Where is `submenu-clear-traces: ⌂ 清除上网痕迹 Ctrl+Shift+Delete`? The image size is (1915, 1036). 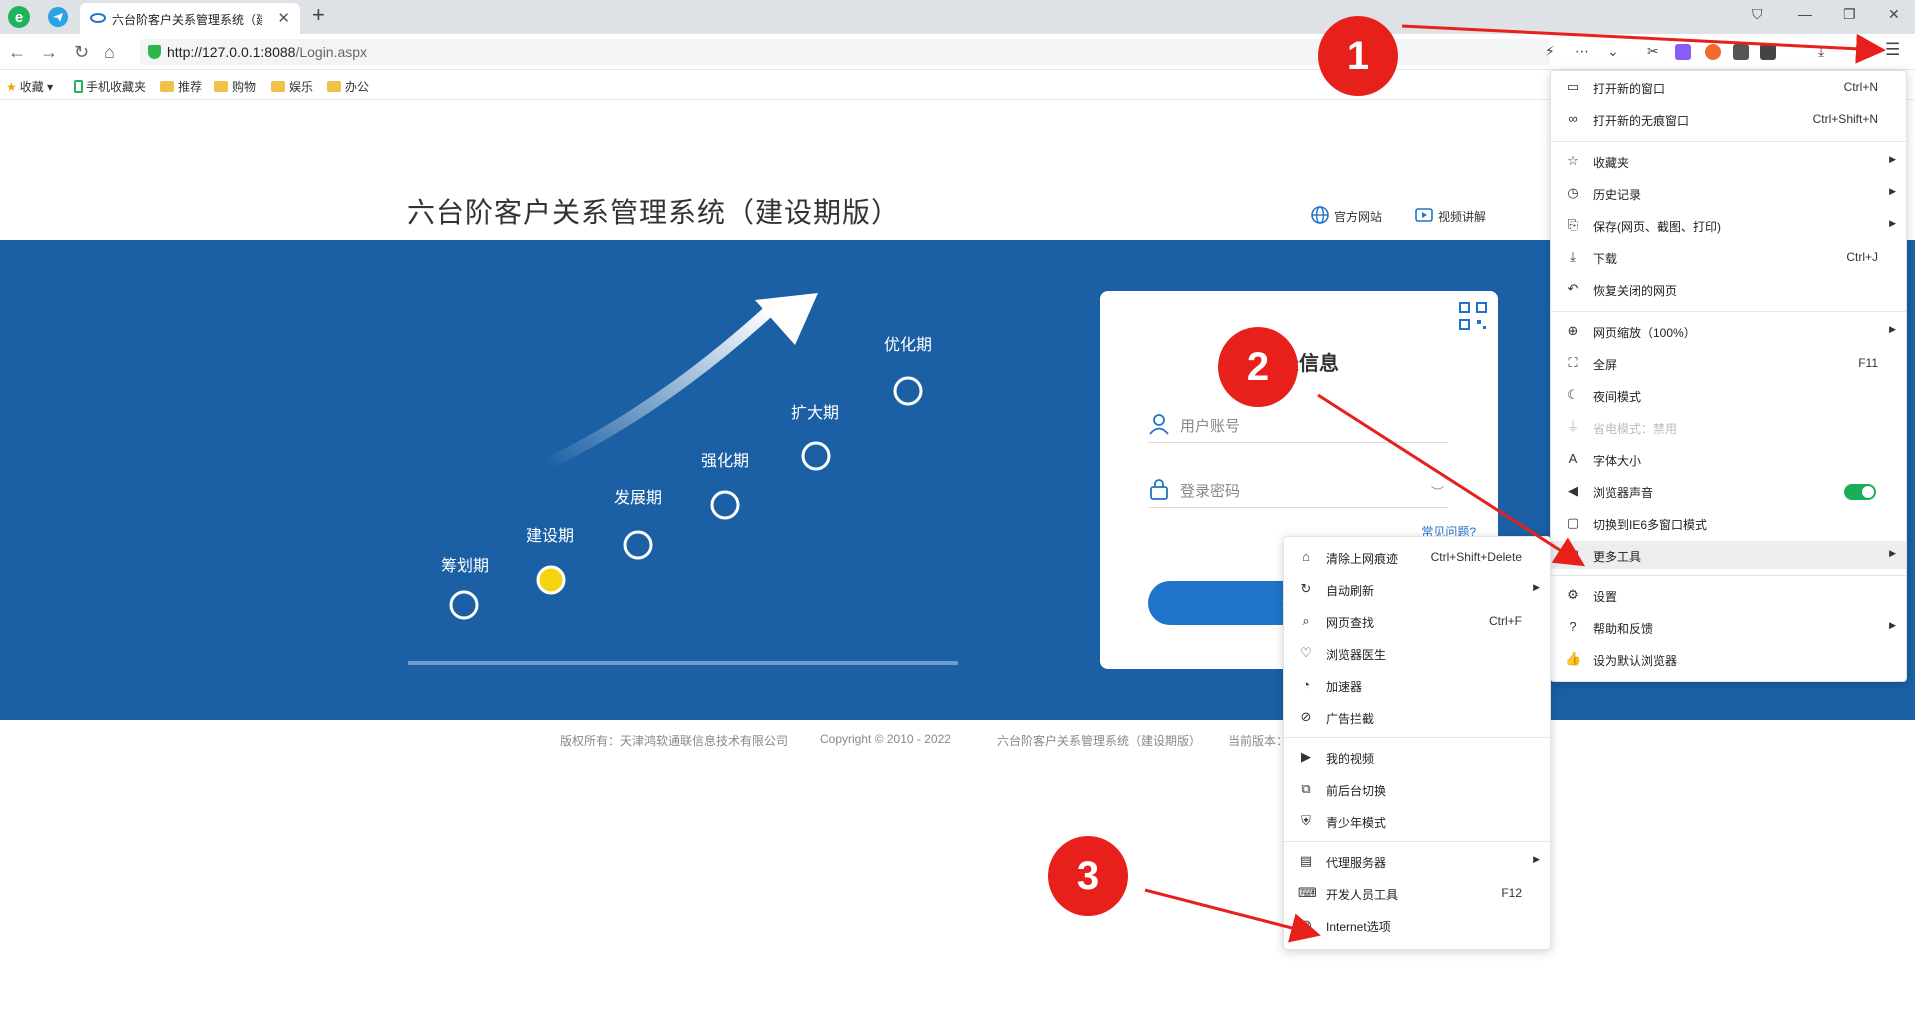 submenu-clear-traces: ⌂ 清除上网痕迹 Ctrl+Shift+Delete is located at coordinates (1417, 557).